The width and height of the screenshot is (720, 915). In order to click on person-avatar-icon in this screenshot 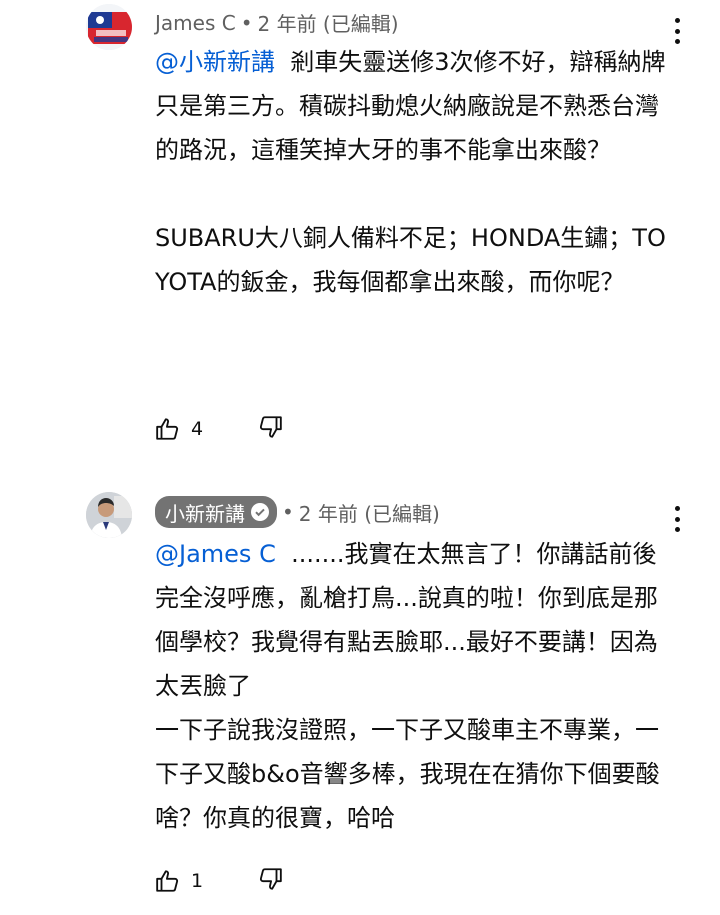, I will do `click(109, 515)`.